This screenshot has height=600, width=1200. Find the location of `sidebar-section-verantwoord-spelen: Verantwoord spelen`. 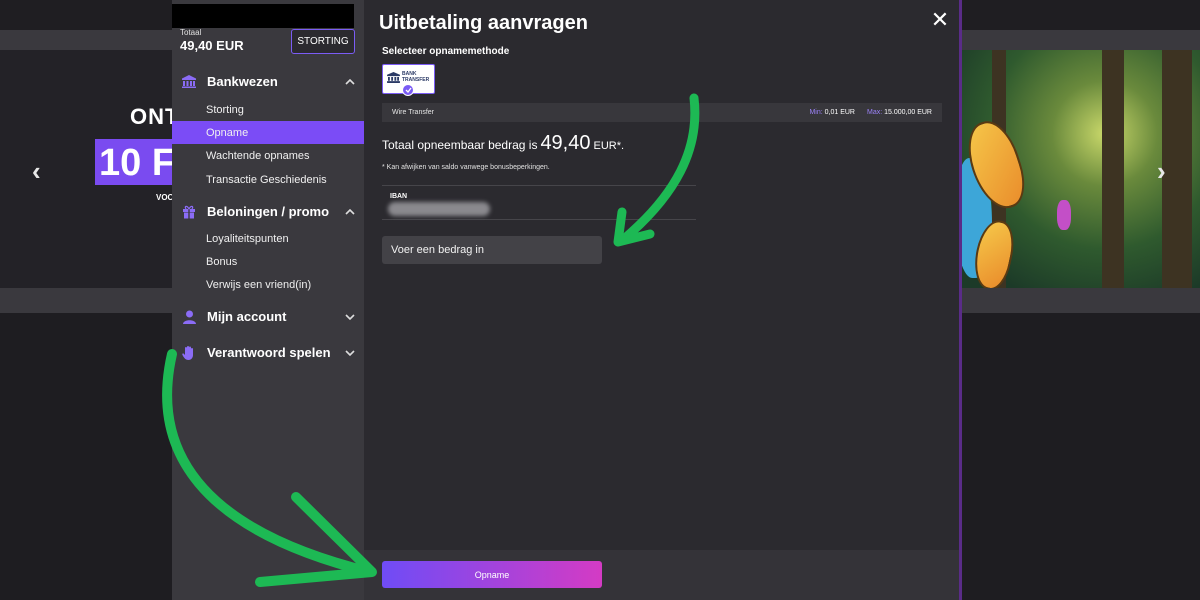

sidebar-section-verantwoord-spelen: Verantwoord spelen is located at coordinates (268, 352).